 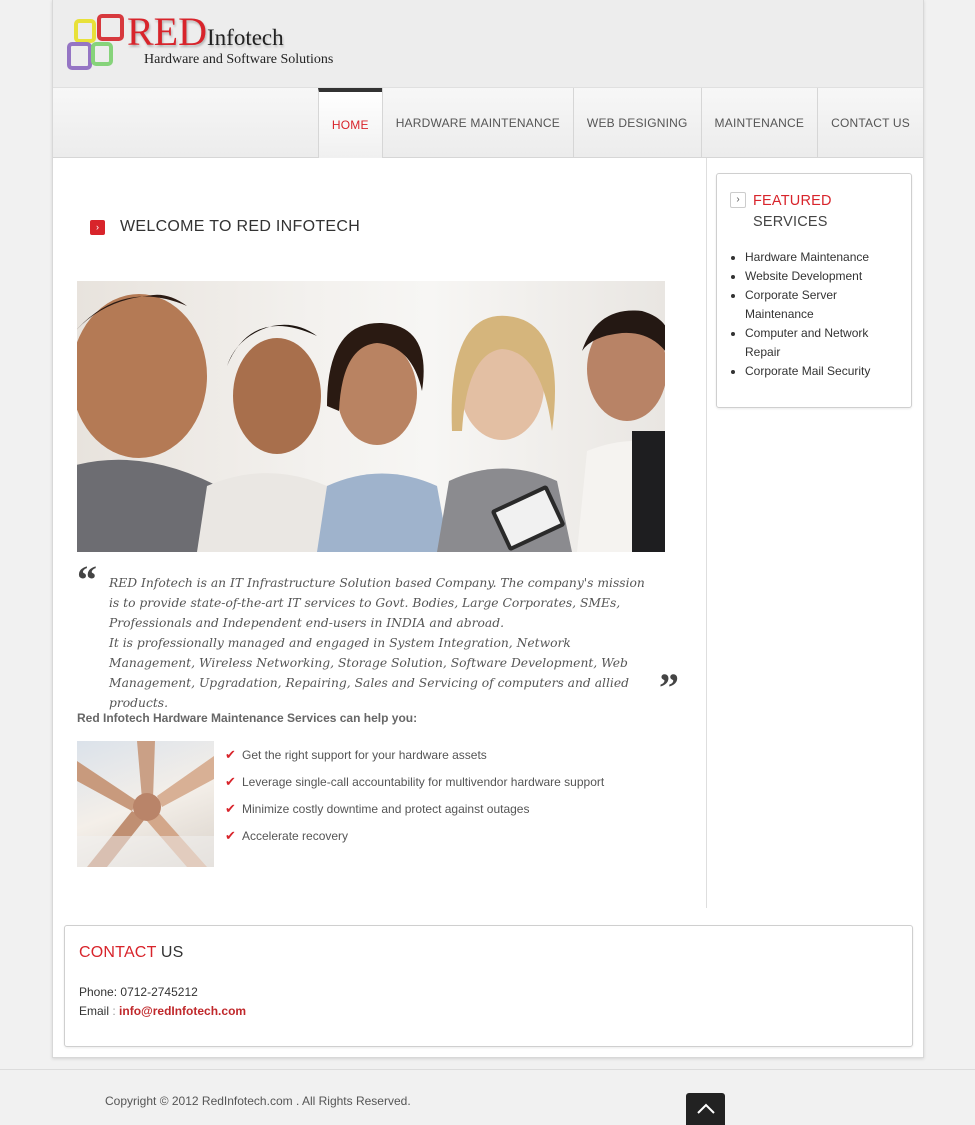 I want to click on contact-title: CONTACT US, so click(x=131, y=953).